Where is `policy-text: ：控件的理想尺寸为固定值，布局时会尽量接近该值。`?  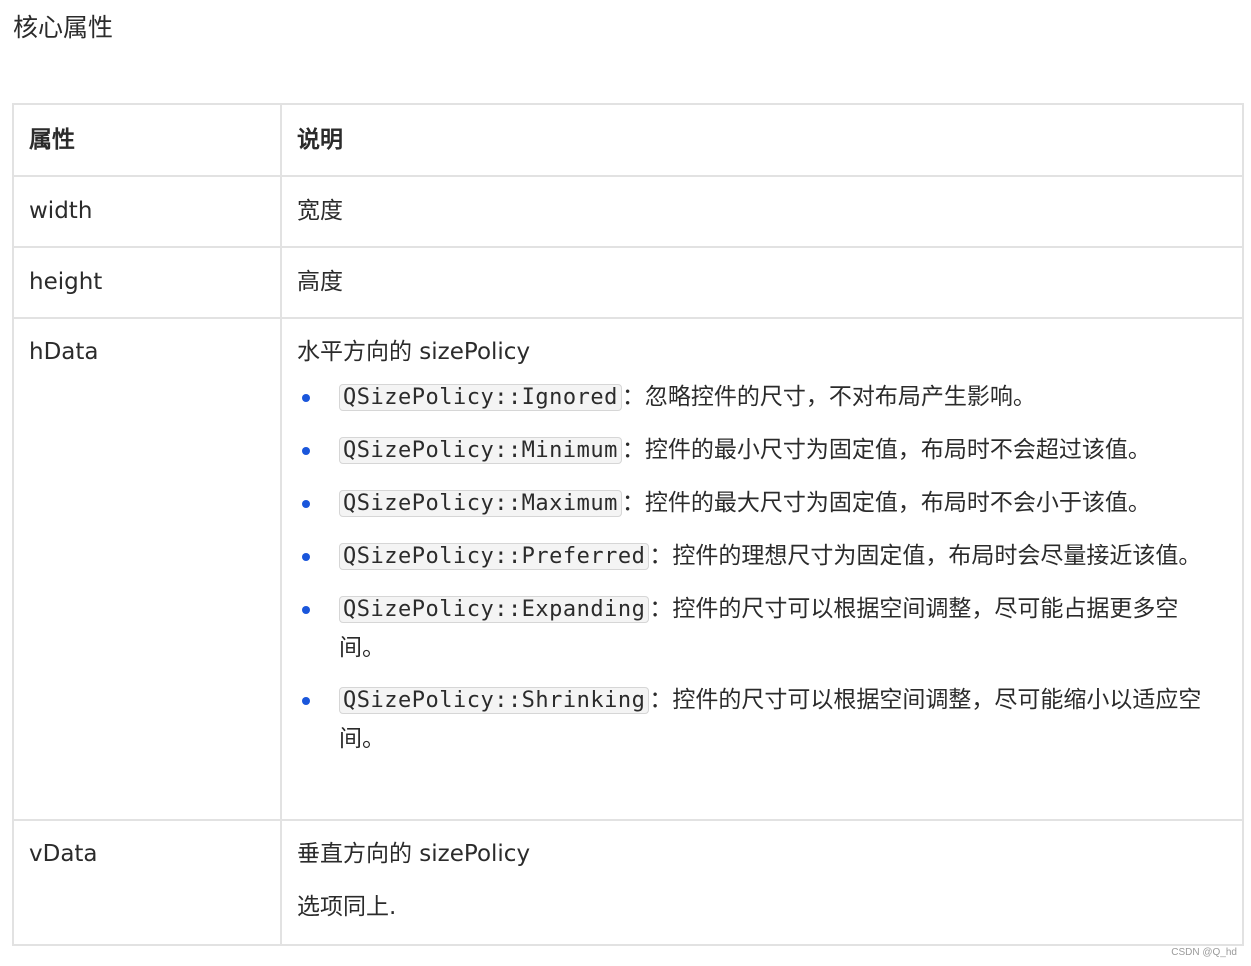
policy-text: ：控件的理想尺寸为固定值，布局时会尽量接近该值。 is located at coordinates (925, 556).